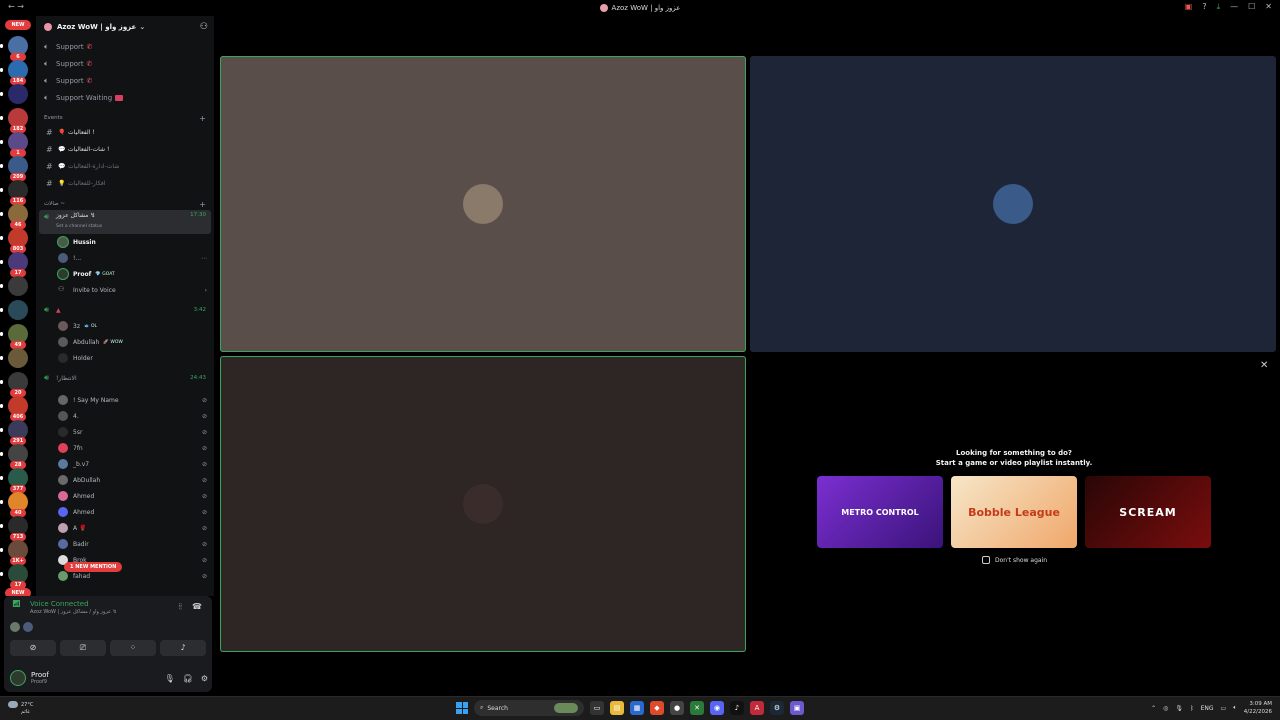  I want to click on steam-icon: ⚙, so click(777, 708).